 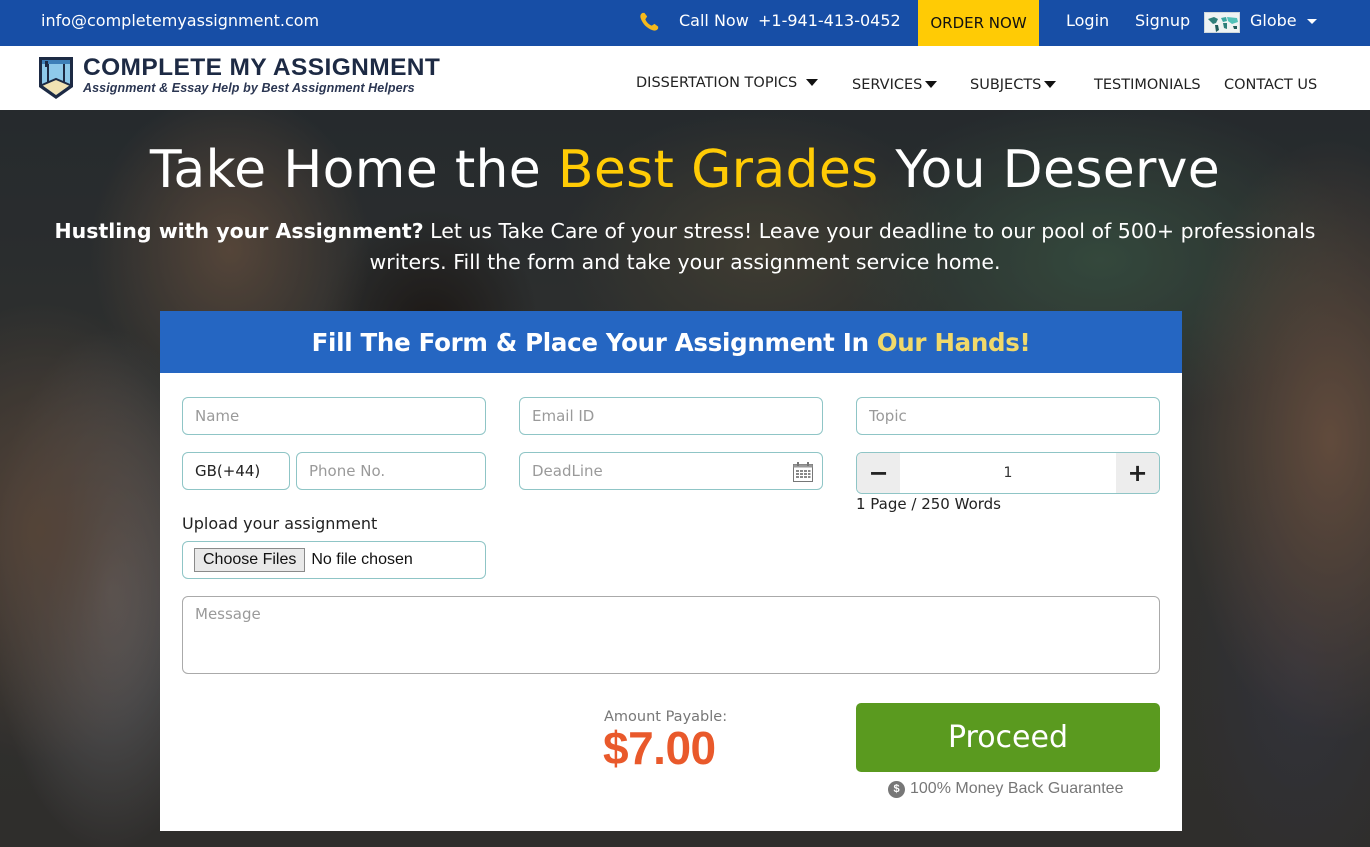 What do you see at coordinates (659, 748) in the screenshot?
I see `amount-payable-value: $7.00` at bounding box center [659, 748].